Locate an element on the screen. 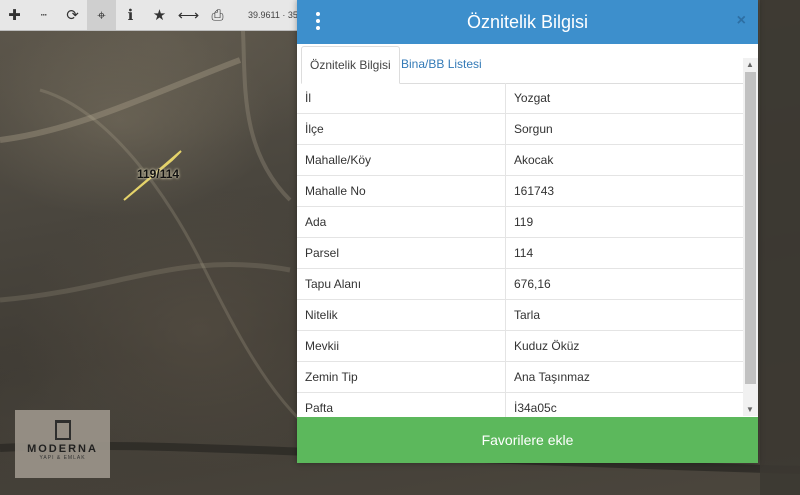 Image resolution: width=800 pixels, height=495 pixels. dialog-title: Öznitelik Bilgisi is located at coordinates (527, 21).